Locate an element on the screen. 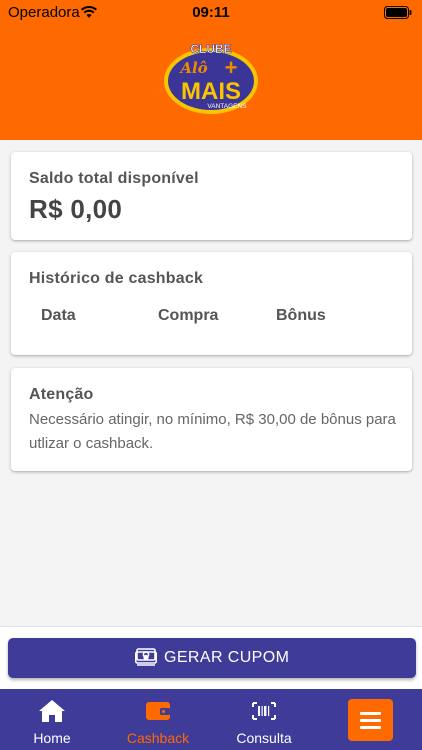 The height and width of the screenshot is (750, 422). wallet-icon is located at coordinates (158, 711).